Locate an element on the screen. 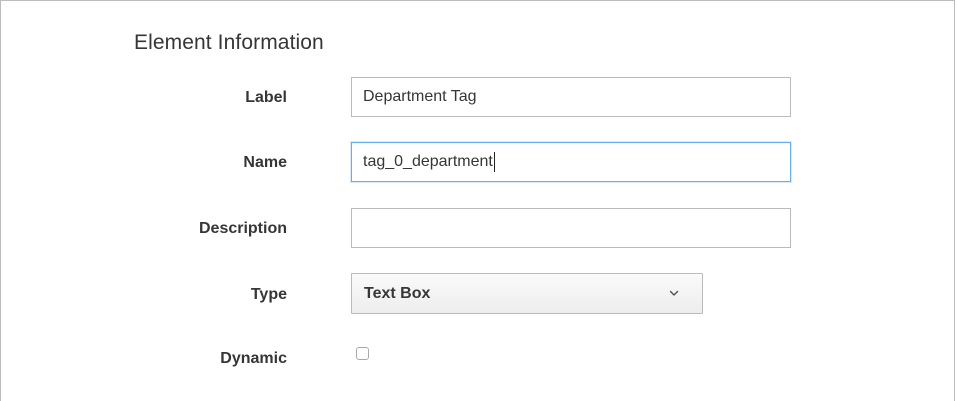  type-select-value: Text Box is located at coordinates (397, 293).